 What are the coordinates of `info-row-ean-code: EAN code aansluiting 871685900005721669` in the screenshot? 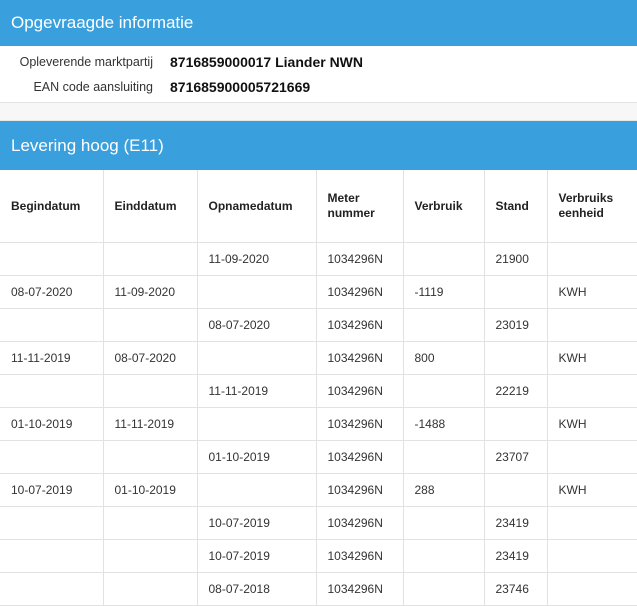 It's located at (318, 86).